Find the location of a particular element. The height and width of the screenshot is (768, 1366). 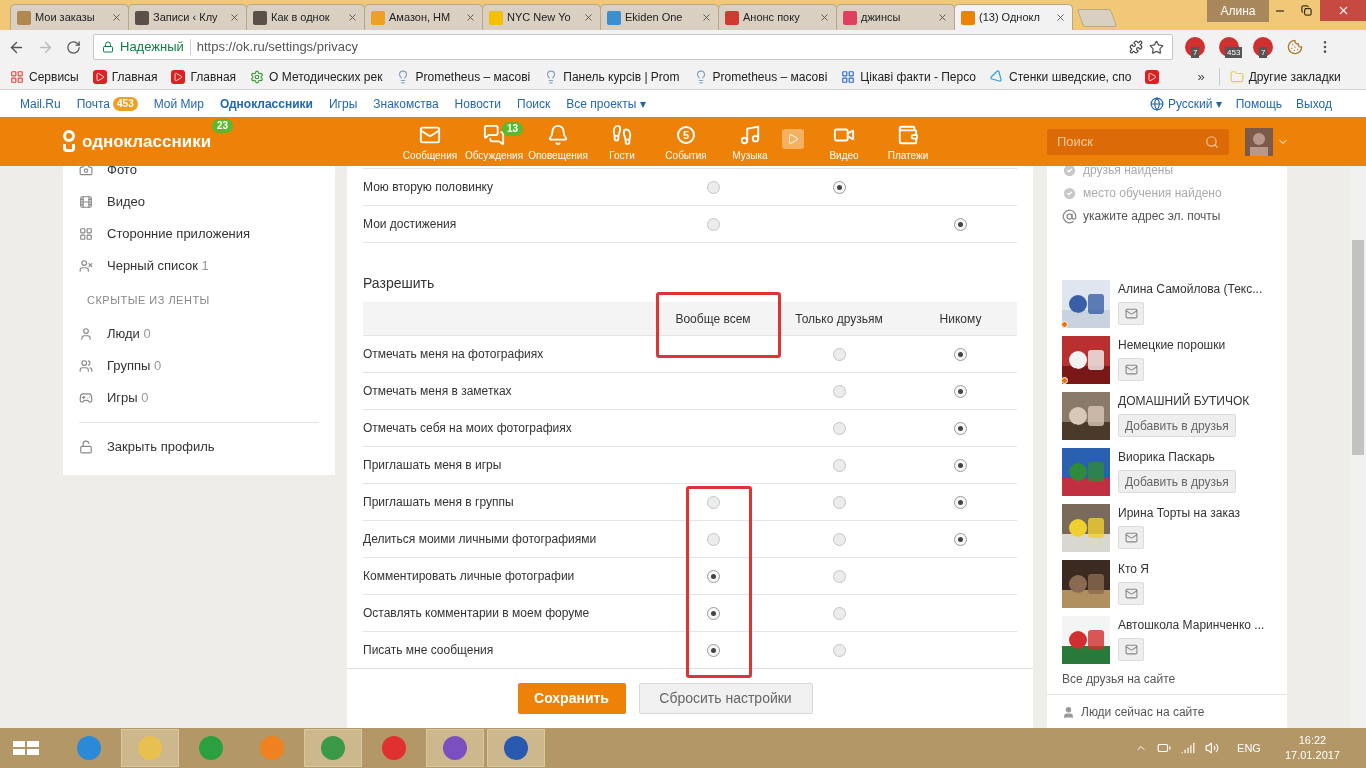

portal-link: Знакомства is located at coordinates (406, 103).